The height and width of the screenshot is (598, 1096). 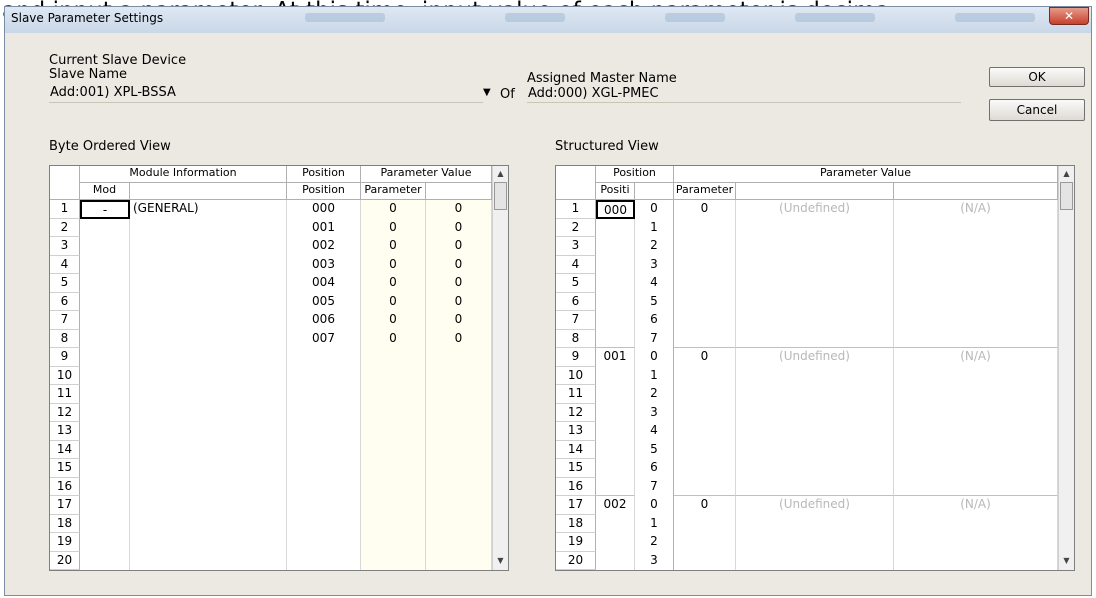 I want to click on mod-cell: -, so click(x=105, y=209).